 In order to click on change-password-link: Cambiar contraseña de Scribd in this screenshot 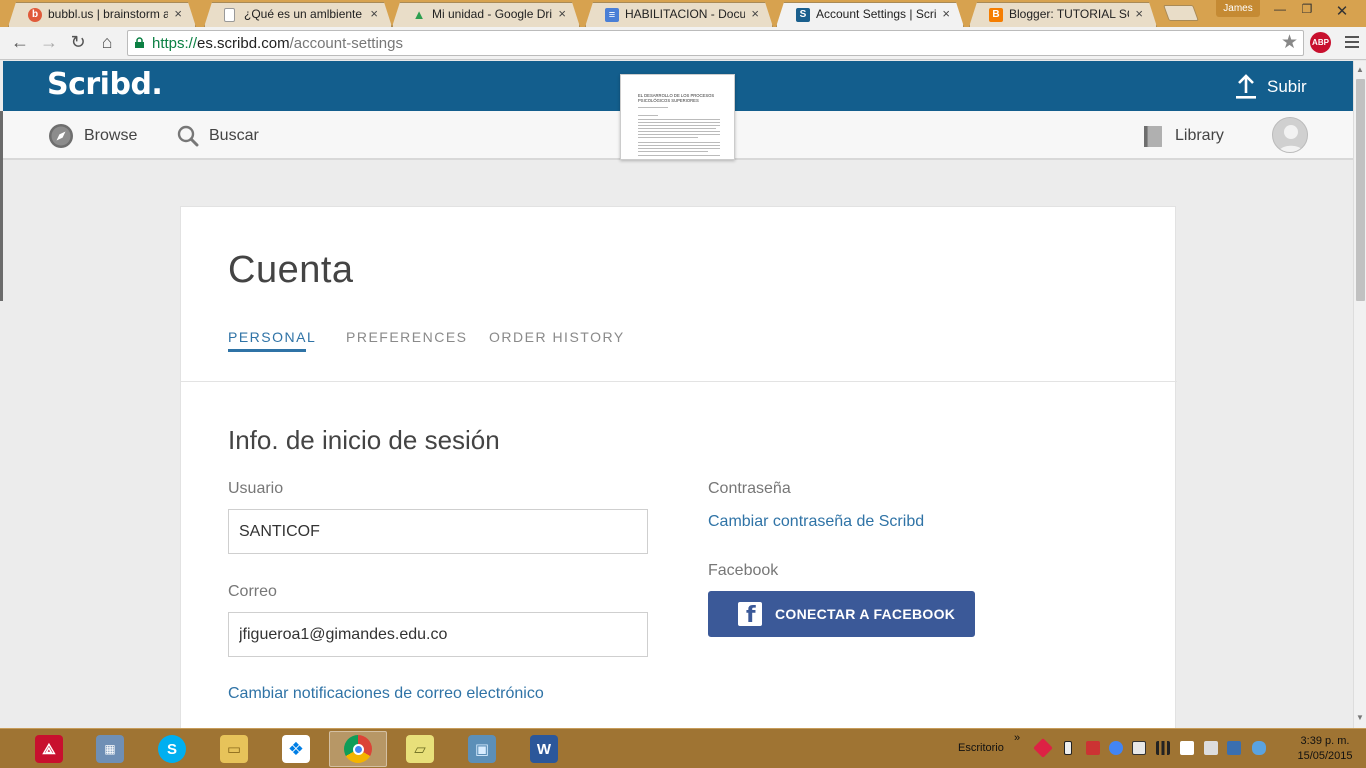, I will do `click(816, 522)`.